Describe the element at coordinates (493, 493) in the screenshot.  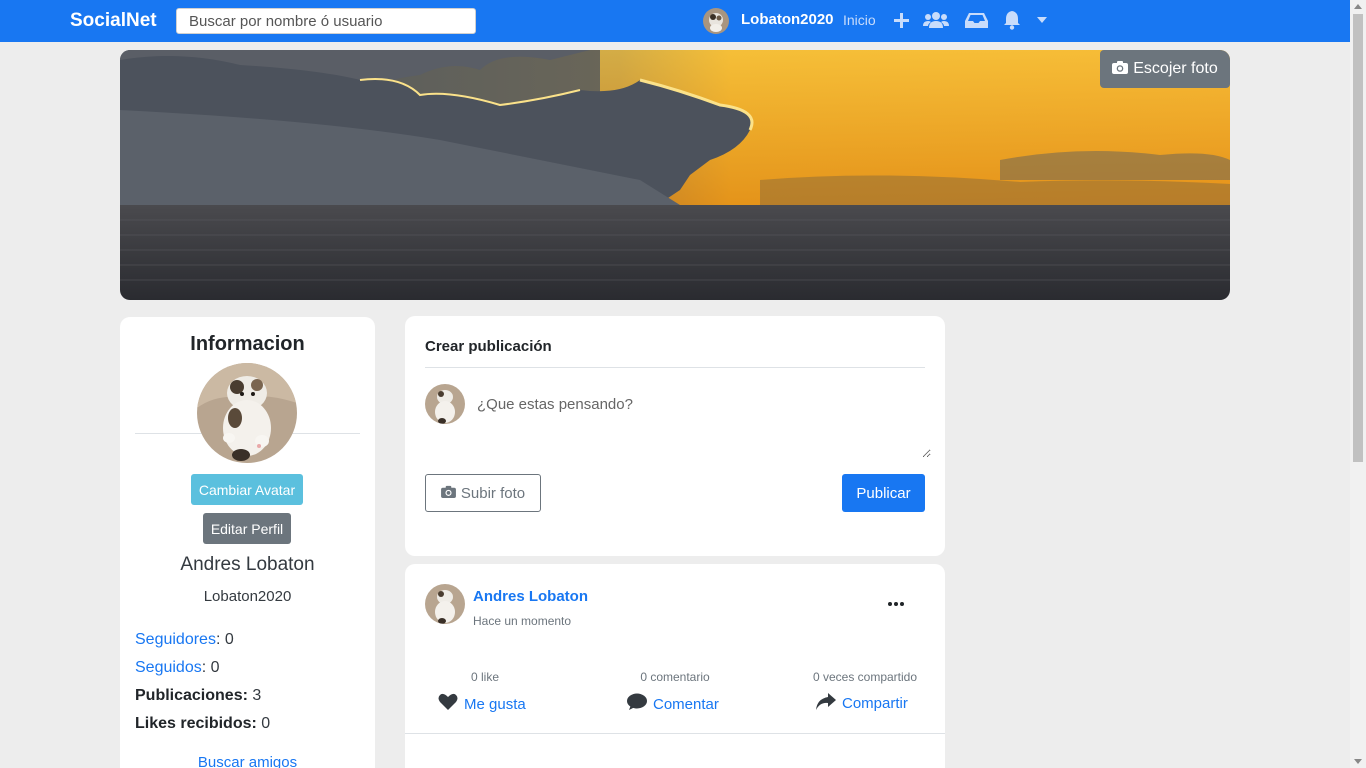
I see `upload-photo-label: Subir foto` at that location.